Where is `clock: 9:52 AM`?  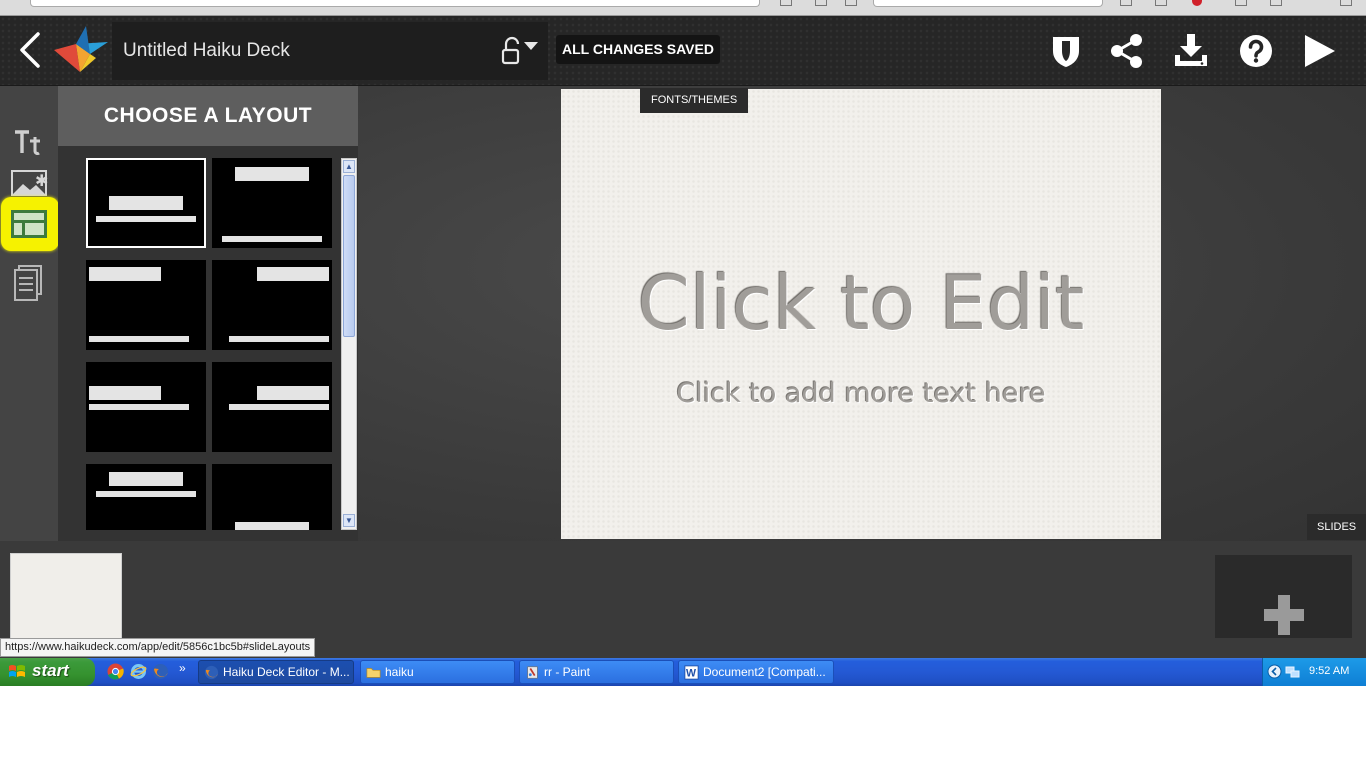 clock: 9:52 AM is located at coordinates (1329, 671).